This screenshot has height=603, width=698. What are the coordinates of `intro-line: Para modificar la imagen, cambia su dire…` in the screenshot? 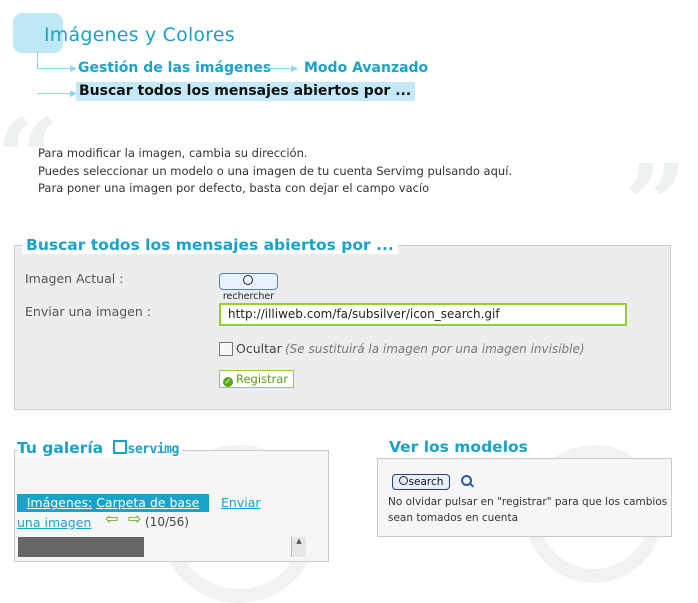 It's located at (173, 153).